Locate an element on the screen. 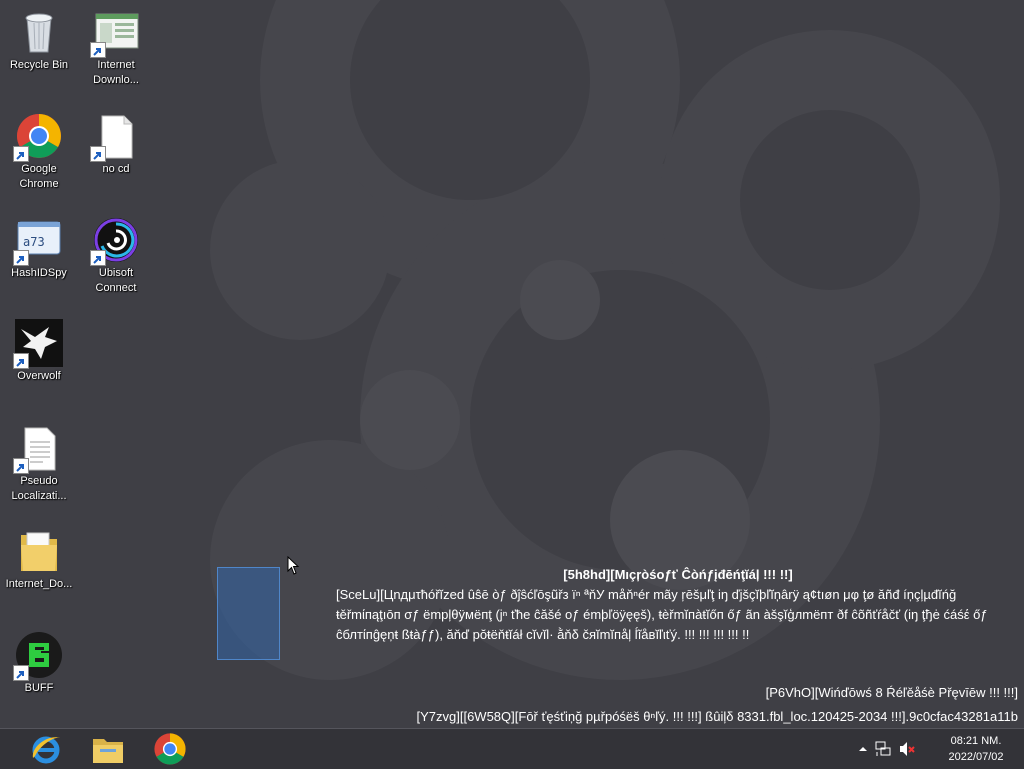 Image resolution: width=1024 pixels, height=769 pixels. desktop-icon-label: no cd is located at coordinates (116, 169).